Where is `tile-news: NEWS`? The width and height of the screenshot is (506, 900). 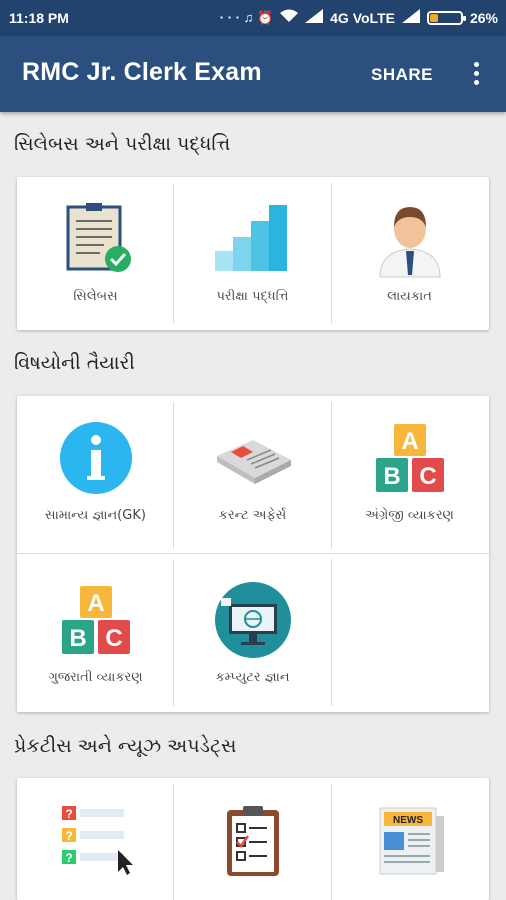 tile-news: NEWS is located at coordinates (409, 839).